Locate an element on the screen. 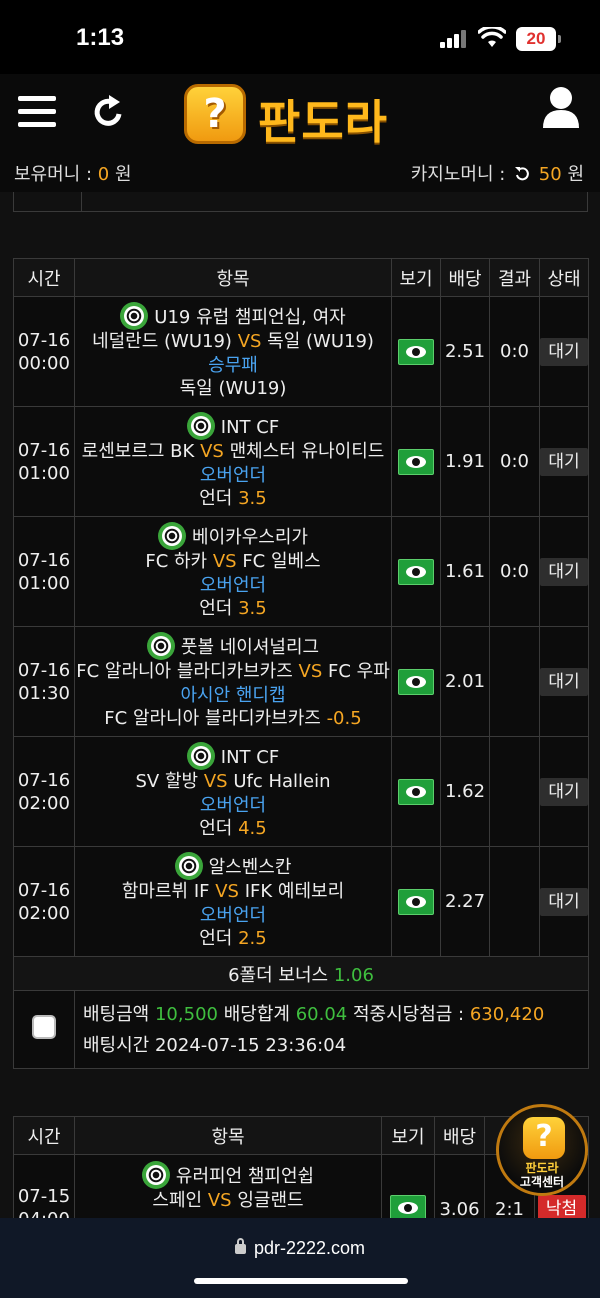 This screenshot has height=1298, width=600. bet-amount-label: 배팅금액 is located at coordinates (116, 1014).